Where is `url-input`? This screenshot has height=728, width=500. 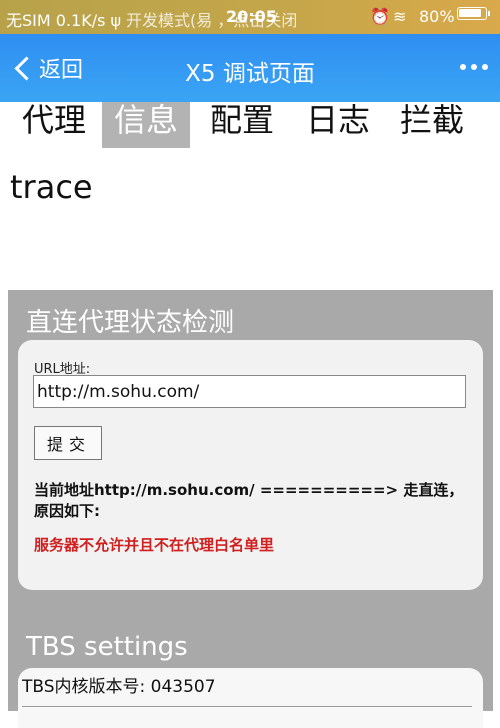
url-input is located at coordinates (249, 391).